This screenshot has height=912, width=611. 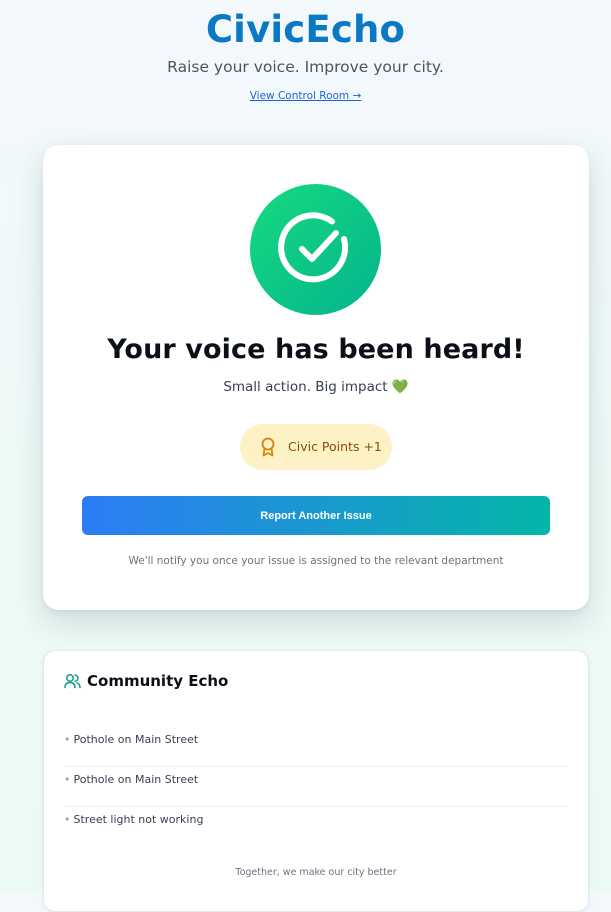 I want to click on control-room-link: View Control Room →, so click(x=306, y=96).